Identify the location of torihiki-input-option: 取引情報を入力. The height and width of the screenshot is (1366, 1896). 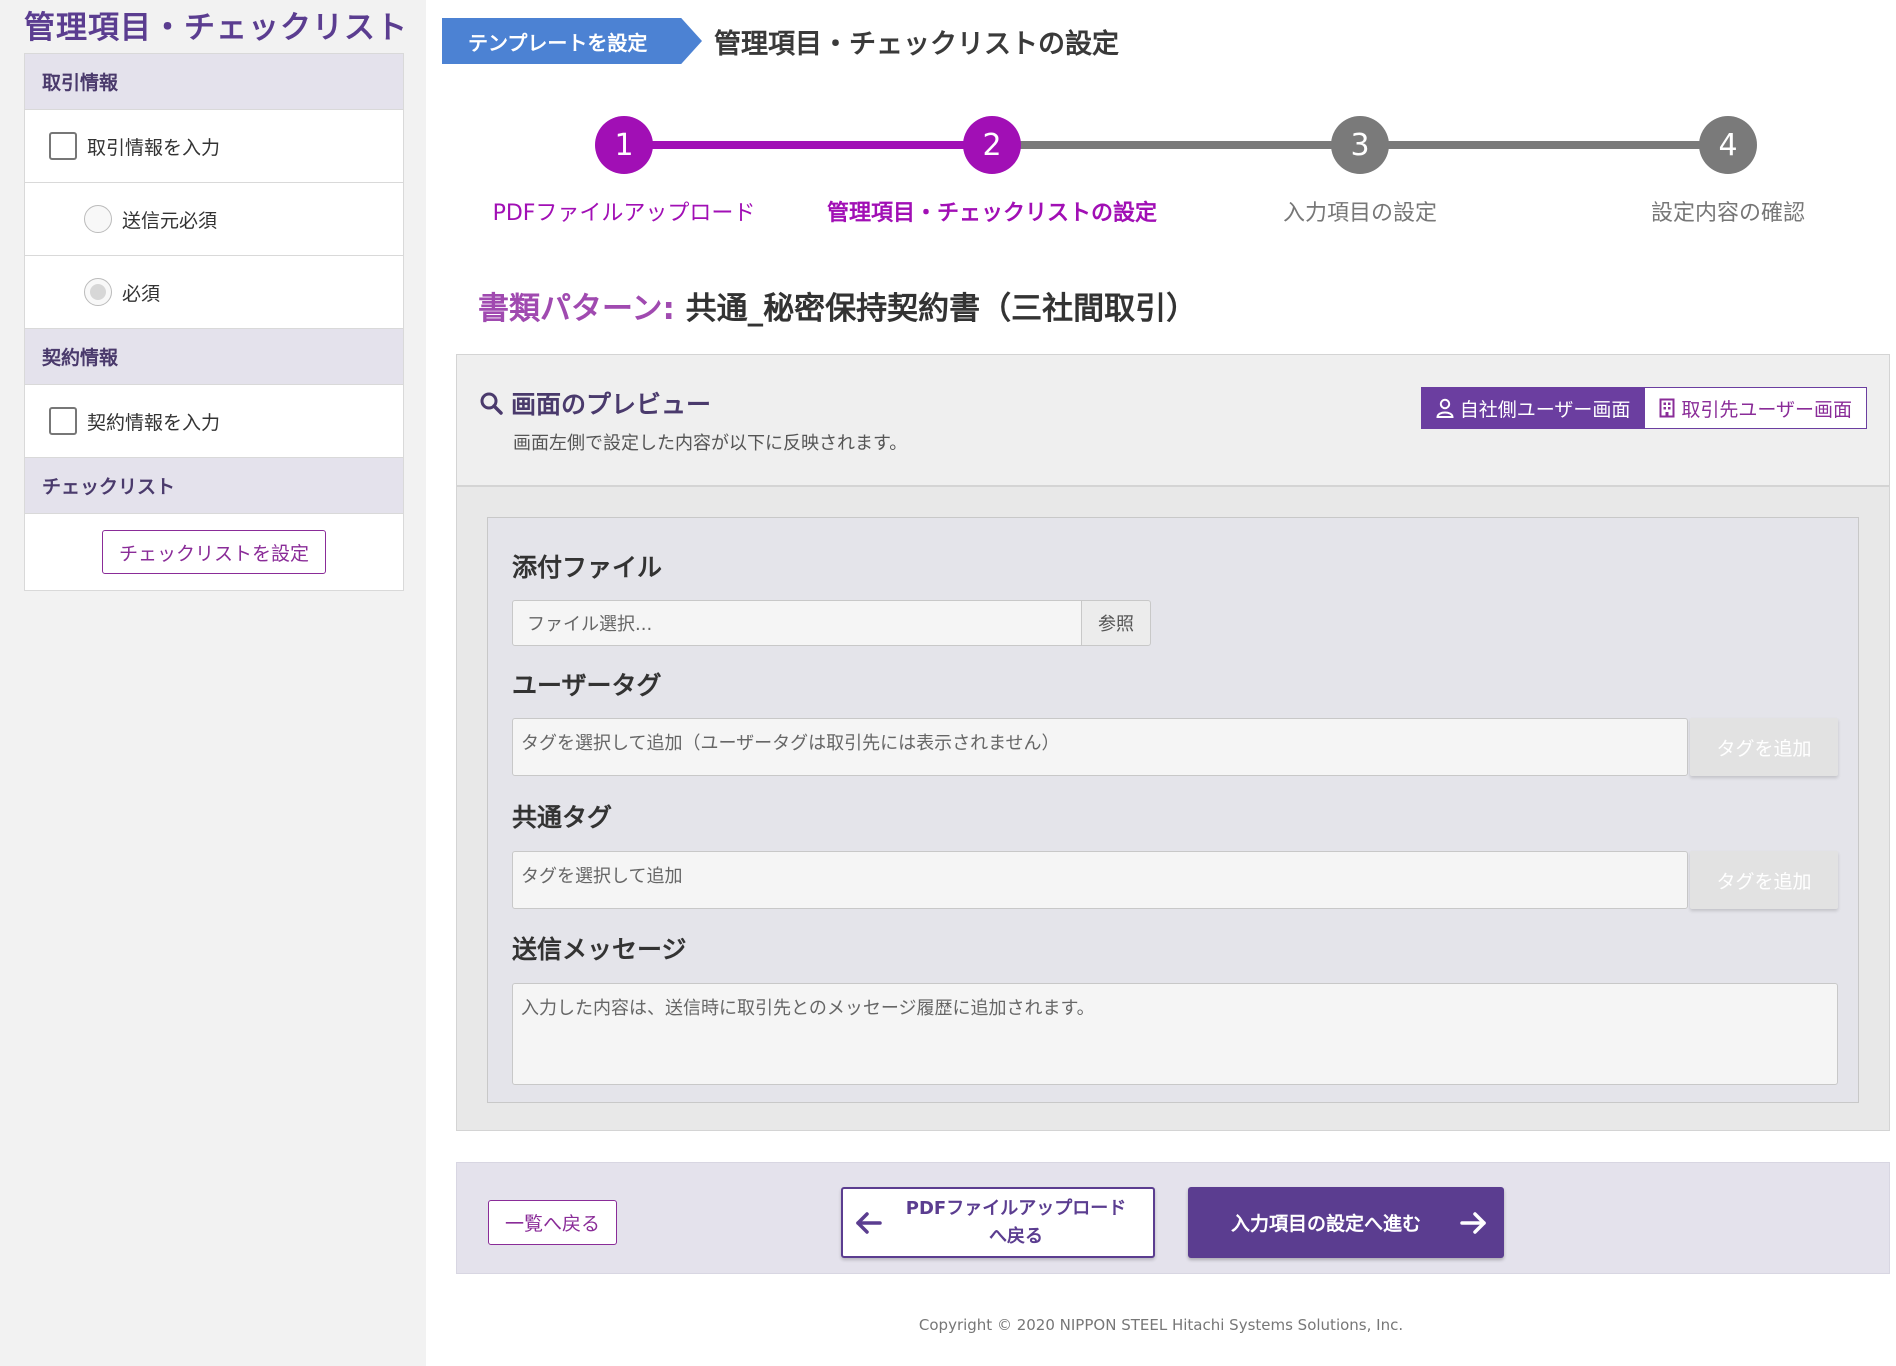
(214, 146).